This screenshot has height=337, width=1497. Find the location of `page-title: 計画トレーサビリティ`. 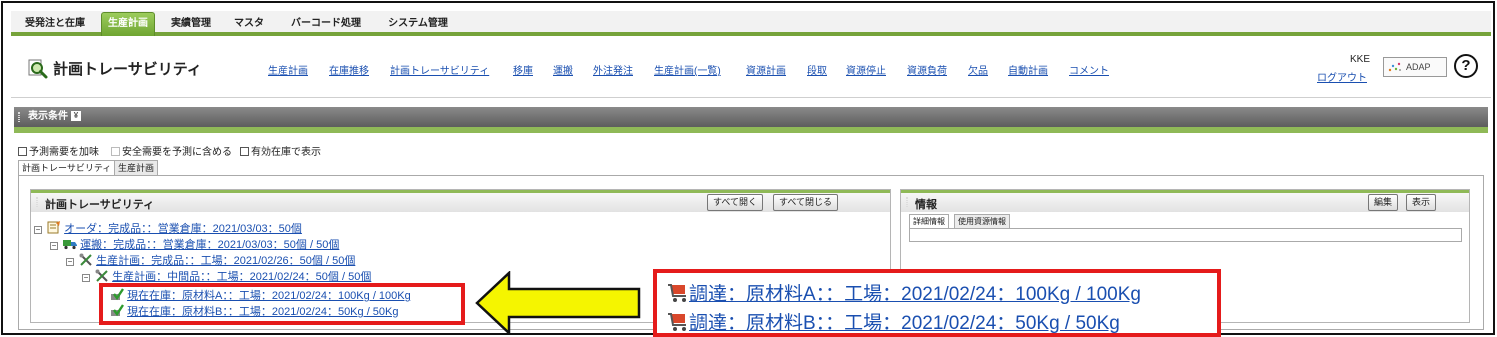

page-title: 計画トレーサビリティ is located at coordinates (127, 69).